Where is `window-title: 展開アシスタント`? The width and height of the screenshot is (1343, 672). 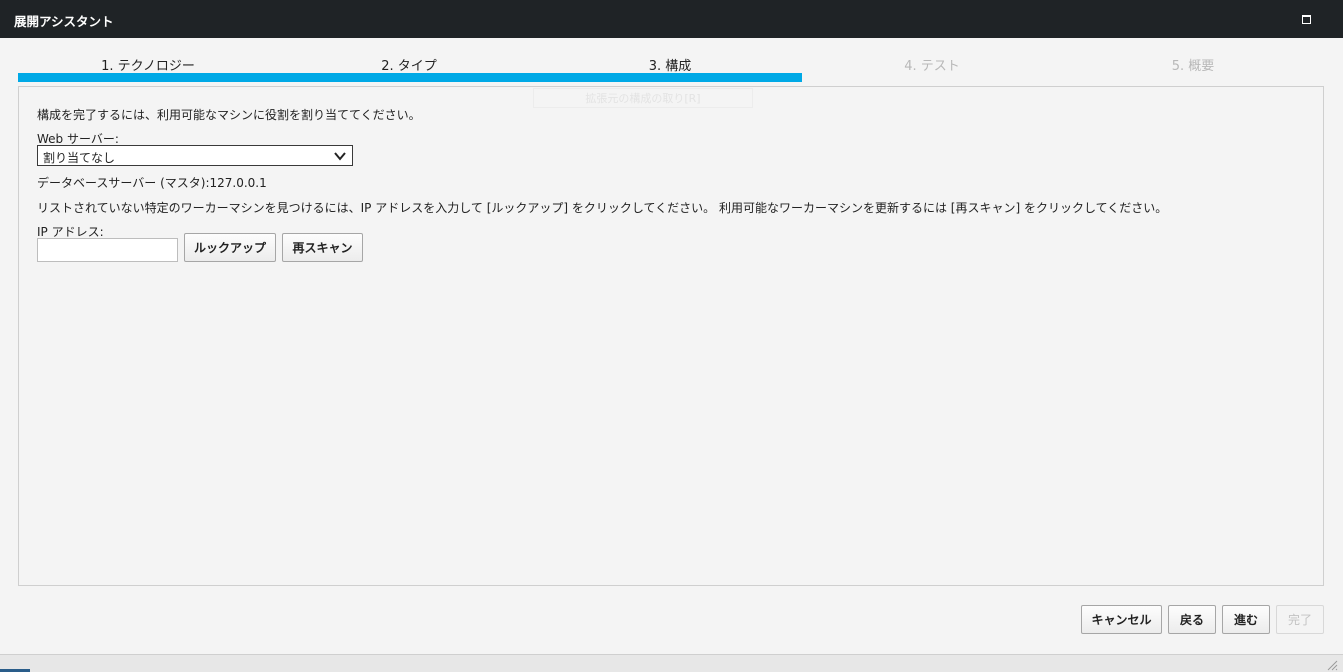
window-title: 展開アシスタント is located at coordinates (64, 21).